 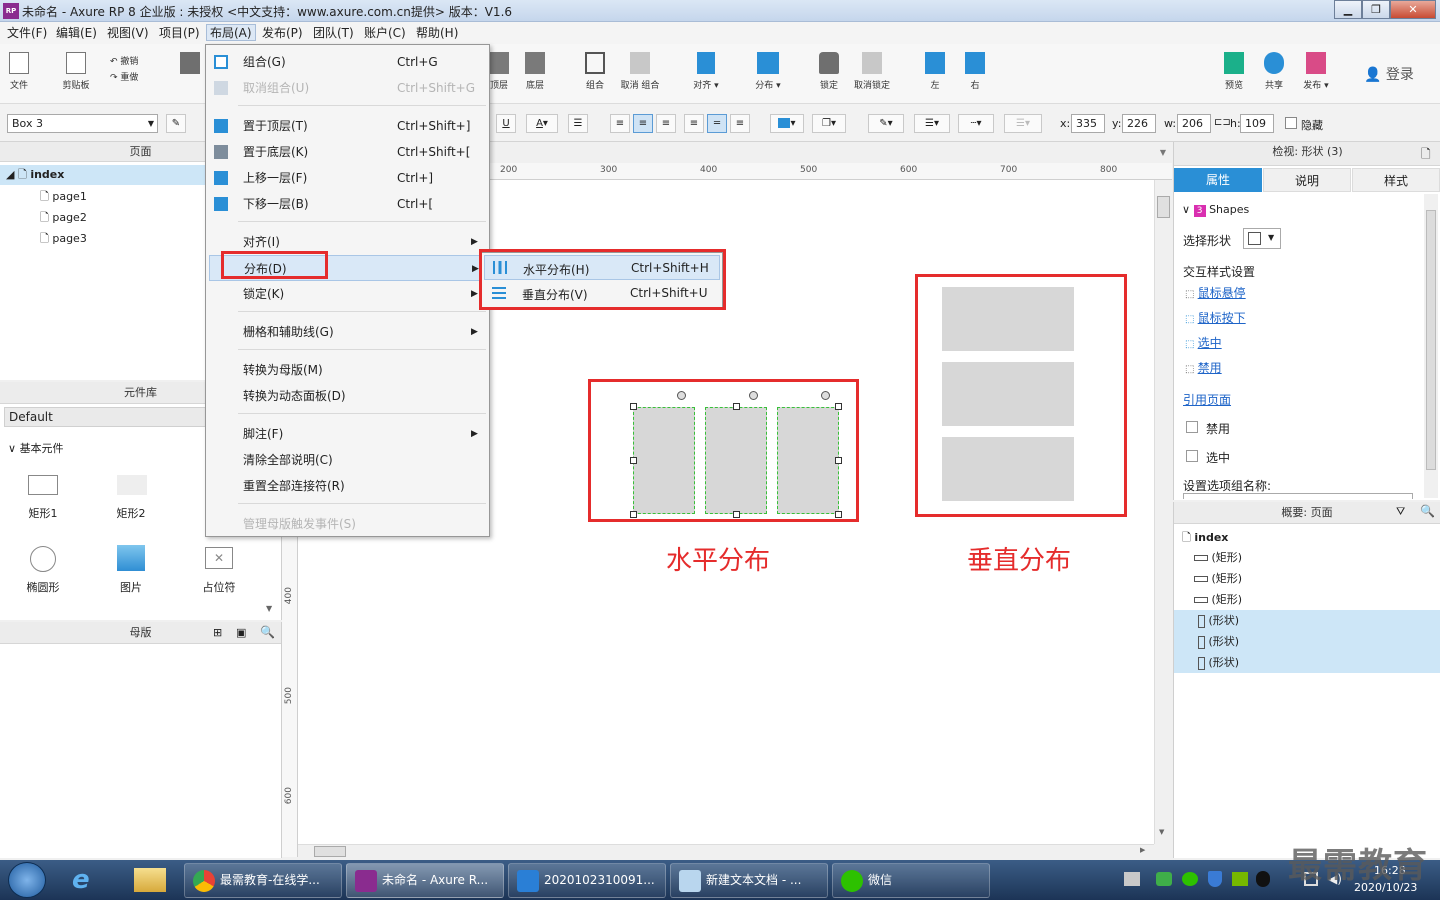 I want to click on distribute-button: 分布 ▾, so click(x=768, y=69).